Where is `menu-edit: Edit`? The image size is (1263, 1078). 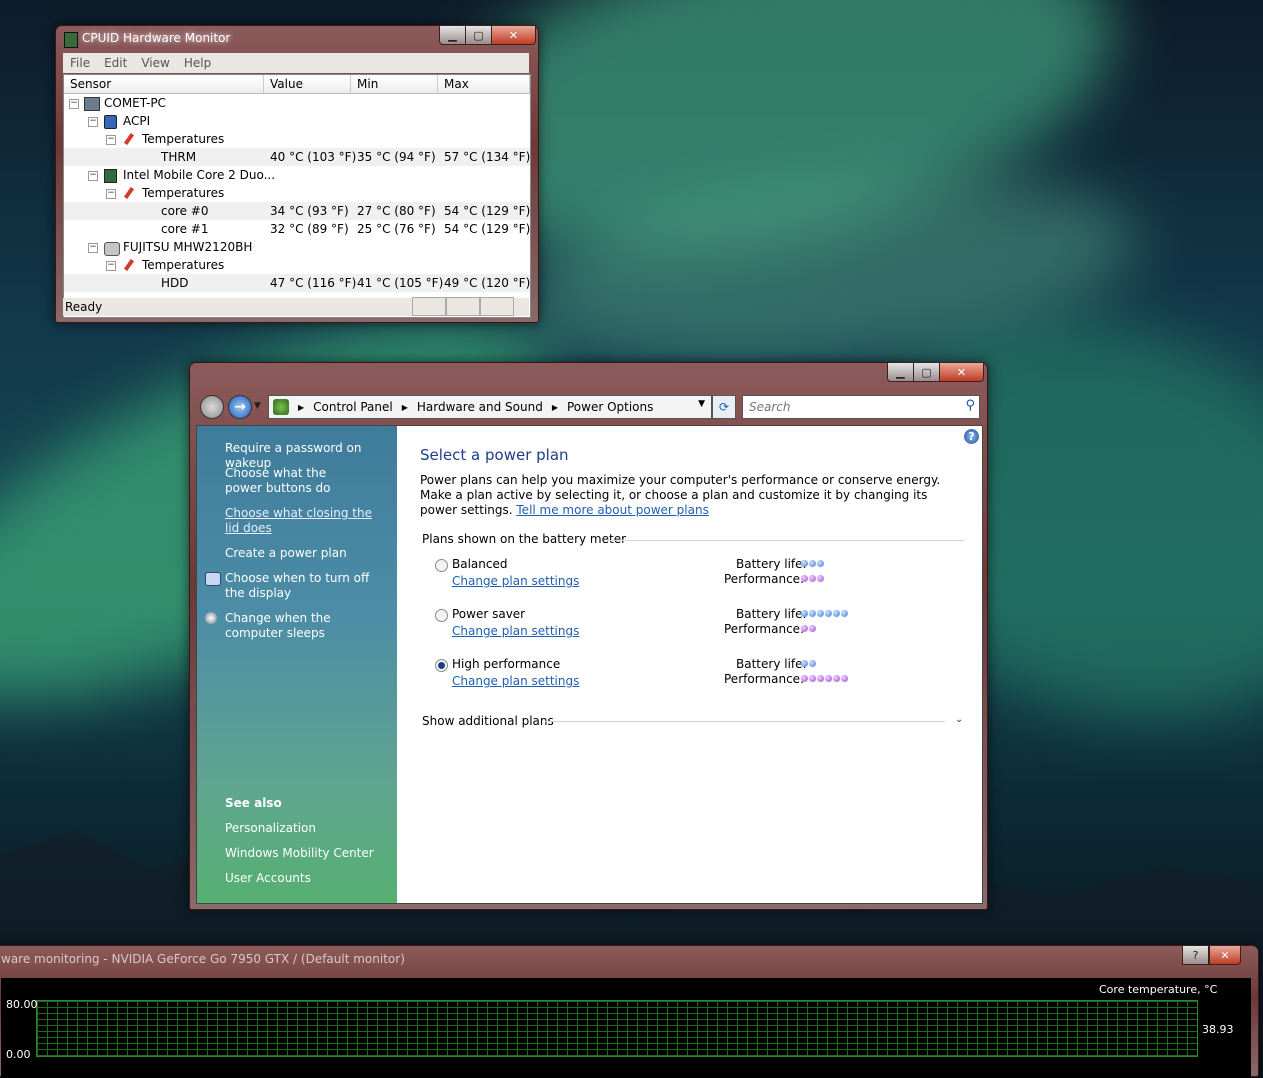 menu-edit: Edit is located at coordinates (115, 63).